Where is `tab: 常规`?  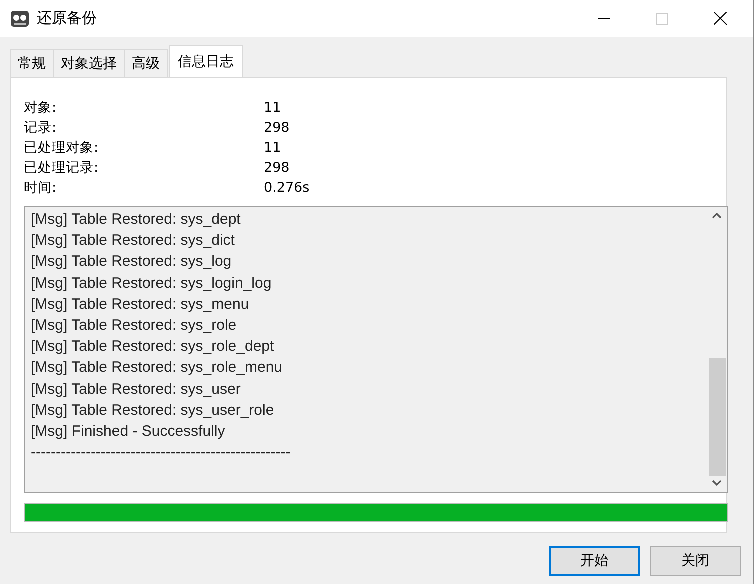 tab: 常规 is located at coordinates (32, 63).